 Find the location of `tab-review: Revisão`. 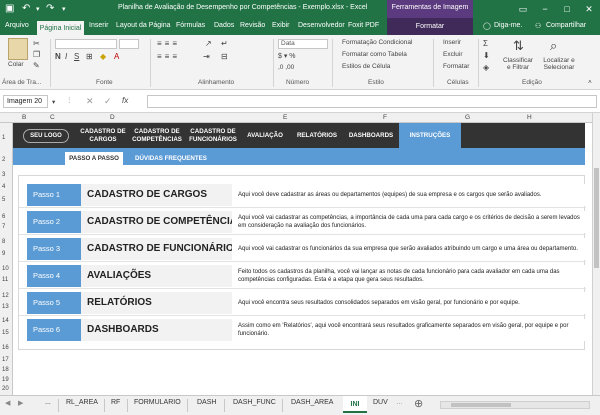

tab-review: Revisão is located at coordinates (252, 25).